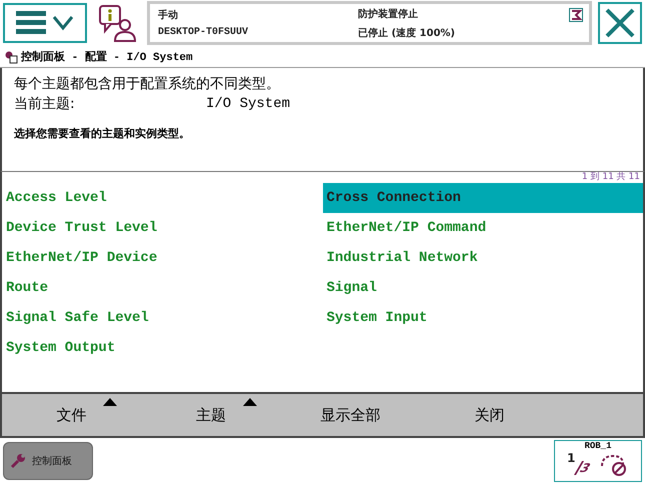 This screenshot has width=645, height=484. I want to click on topic-list-item: System Input, so click(482, 317).